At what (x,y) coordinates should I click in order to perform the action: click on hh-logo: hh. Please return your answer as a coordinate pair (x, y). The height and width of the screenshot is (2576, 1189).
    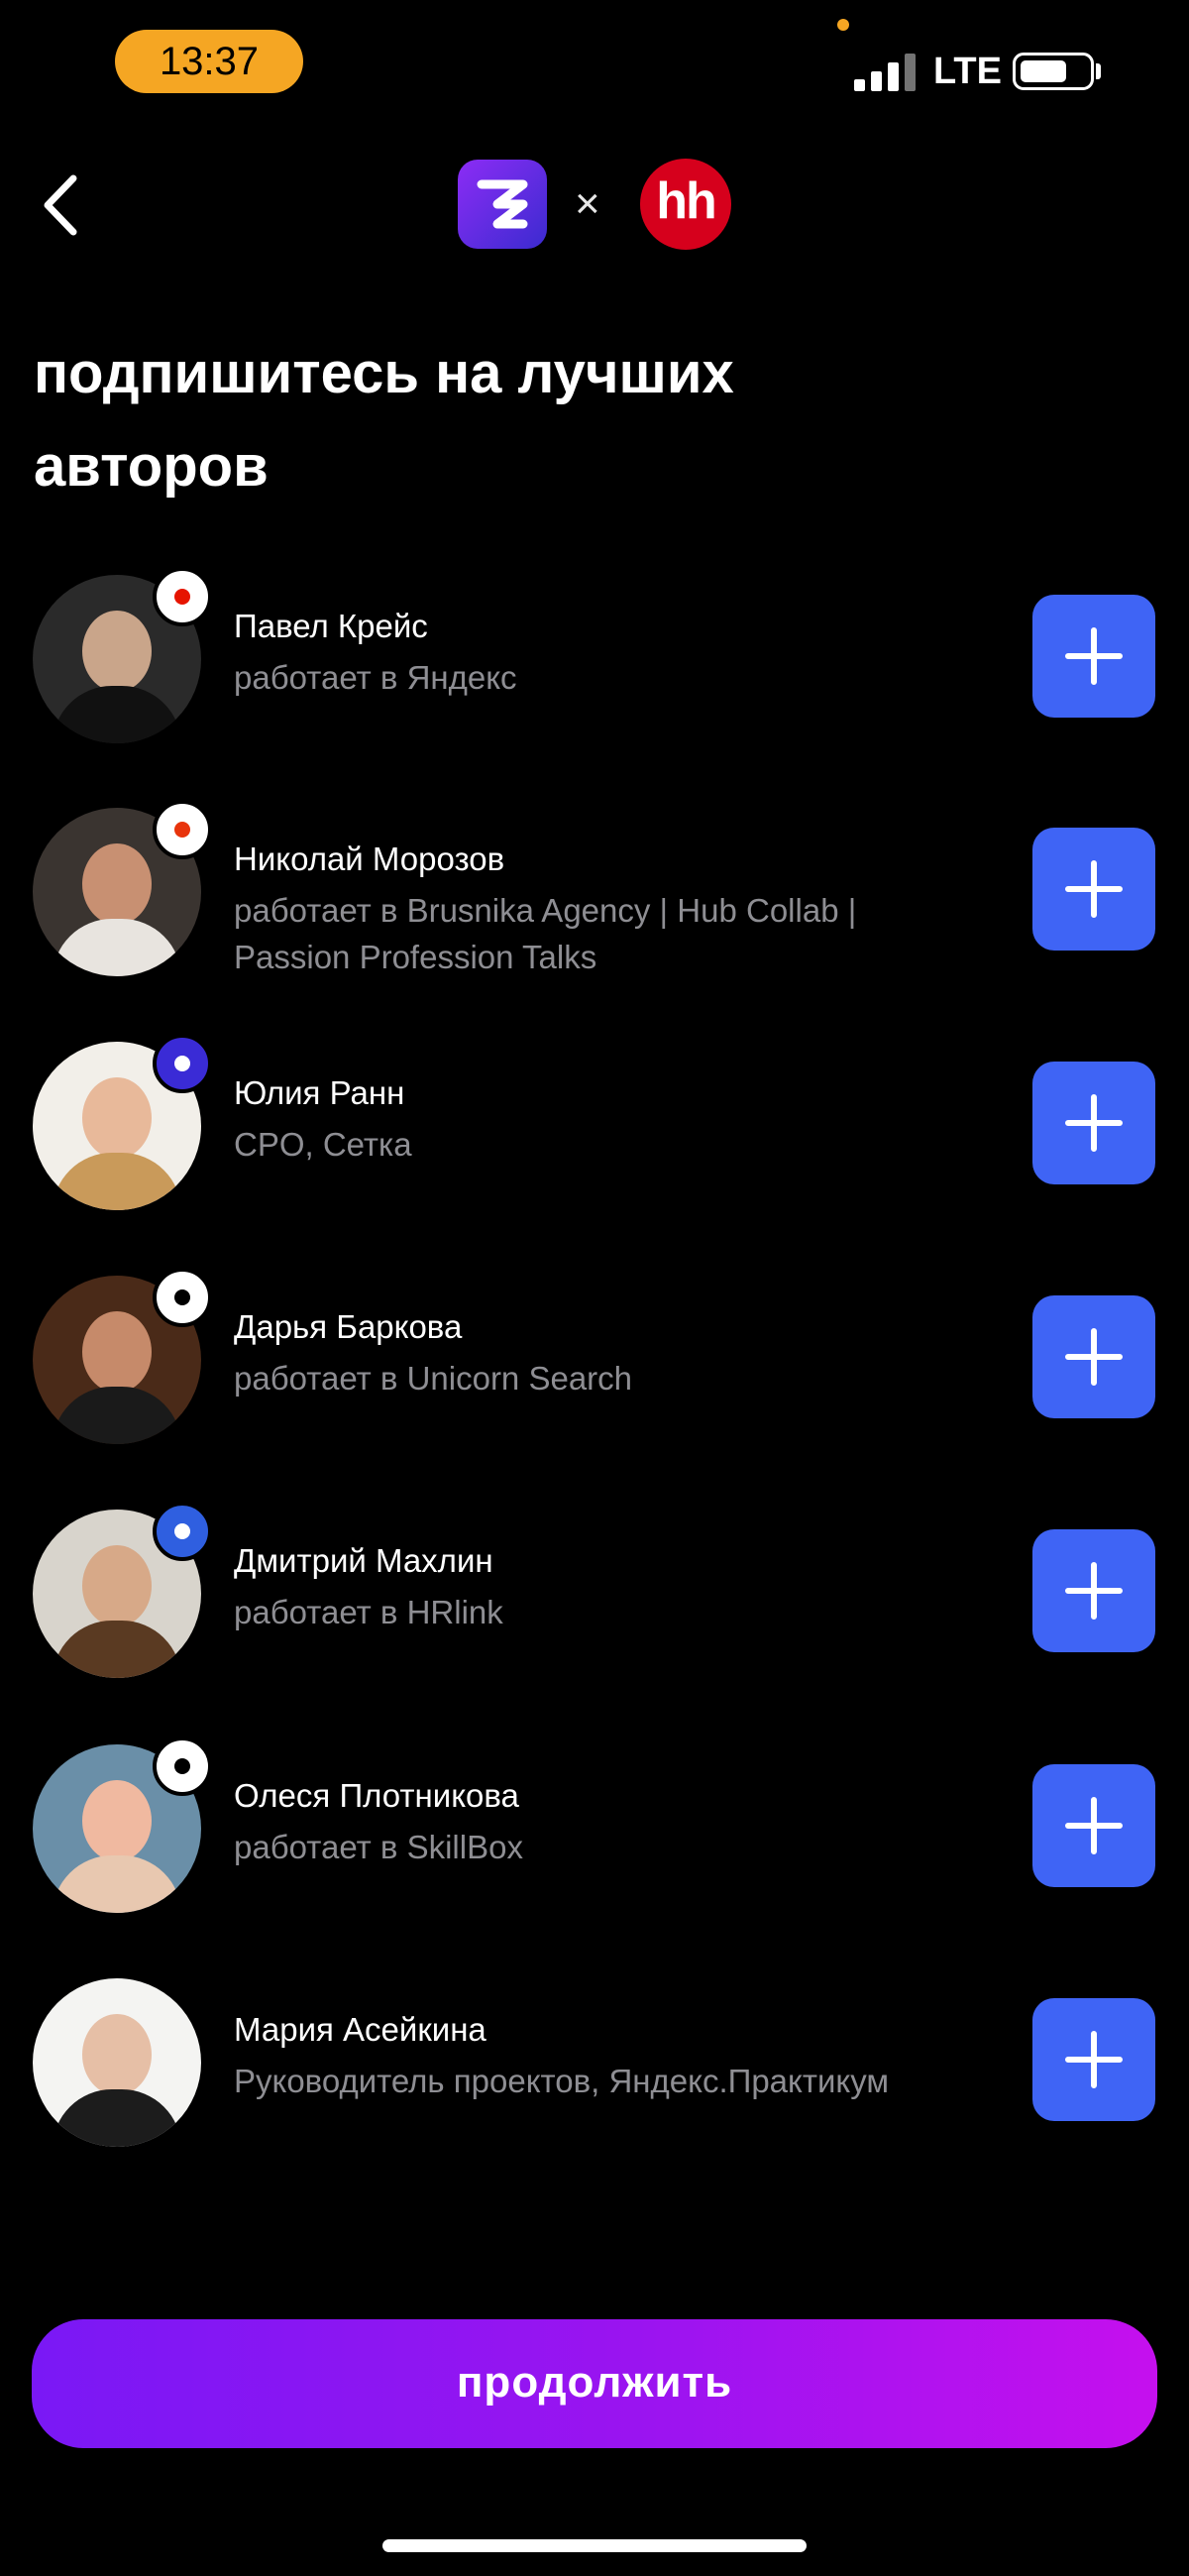
    Looking at the image, I should click on (685, 204).